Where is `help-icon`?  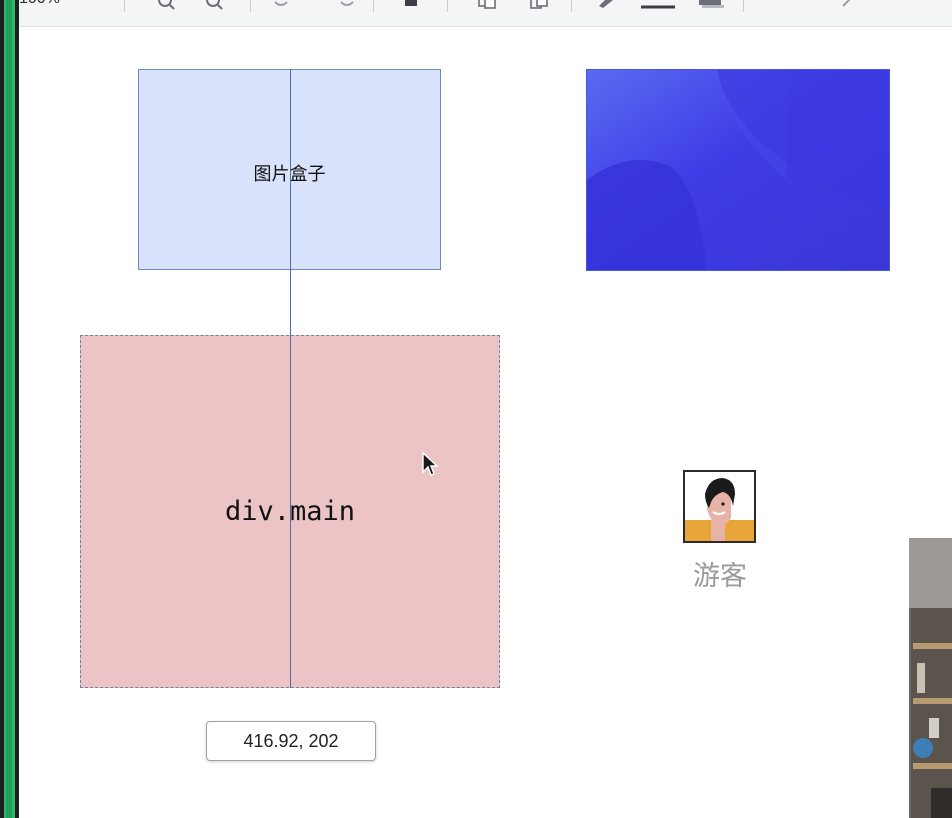
help-icon is located at coordinates (847, 5).